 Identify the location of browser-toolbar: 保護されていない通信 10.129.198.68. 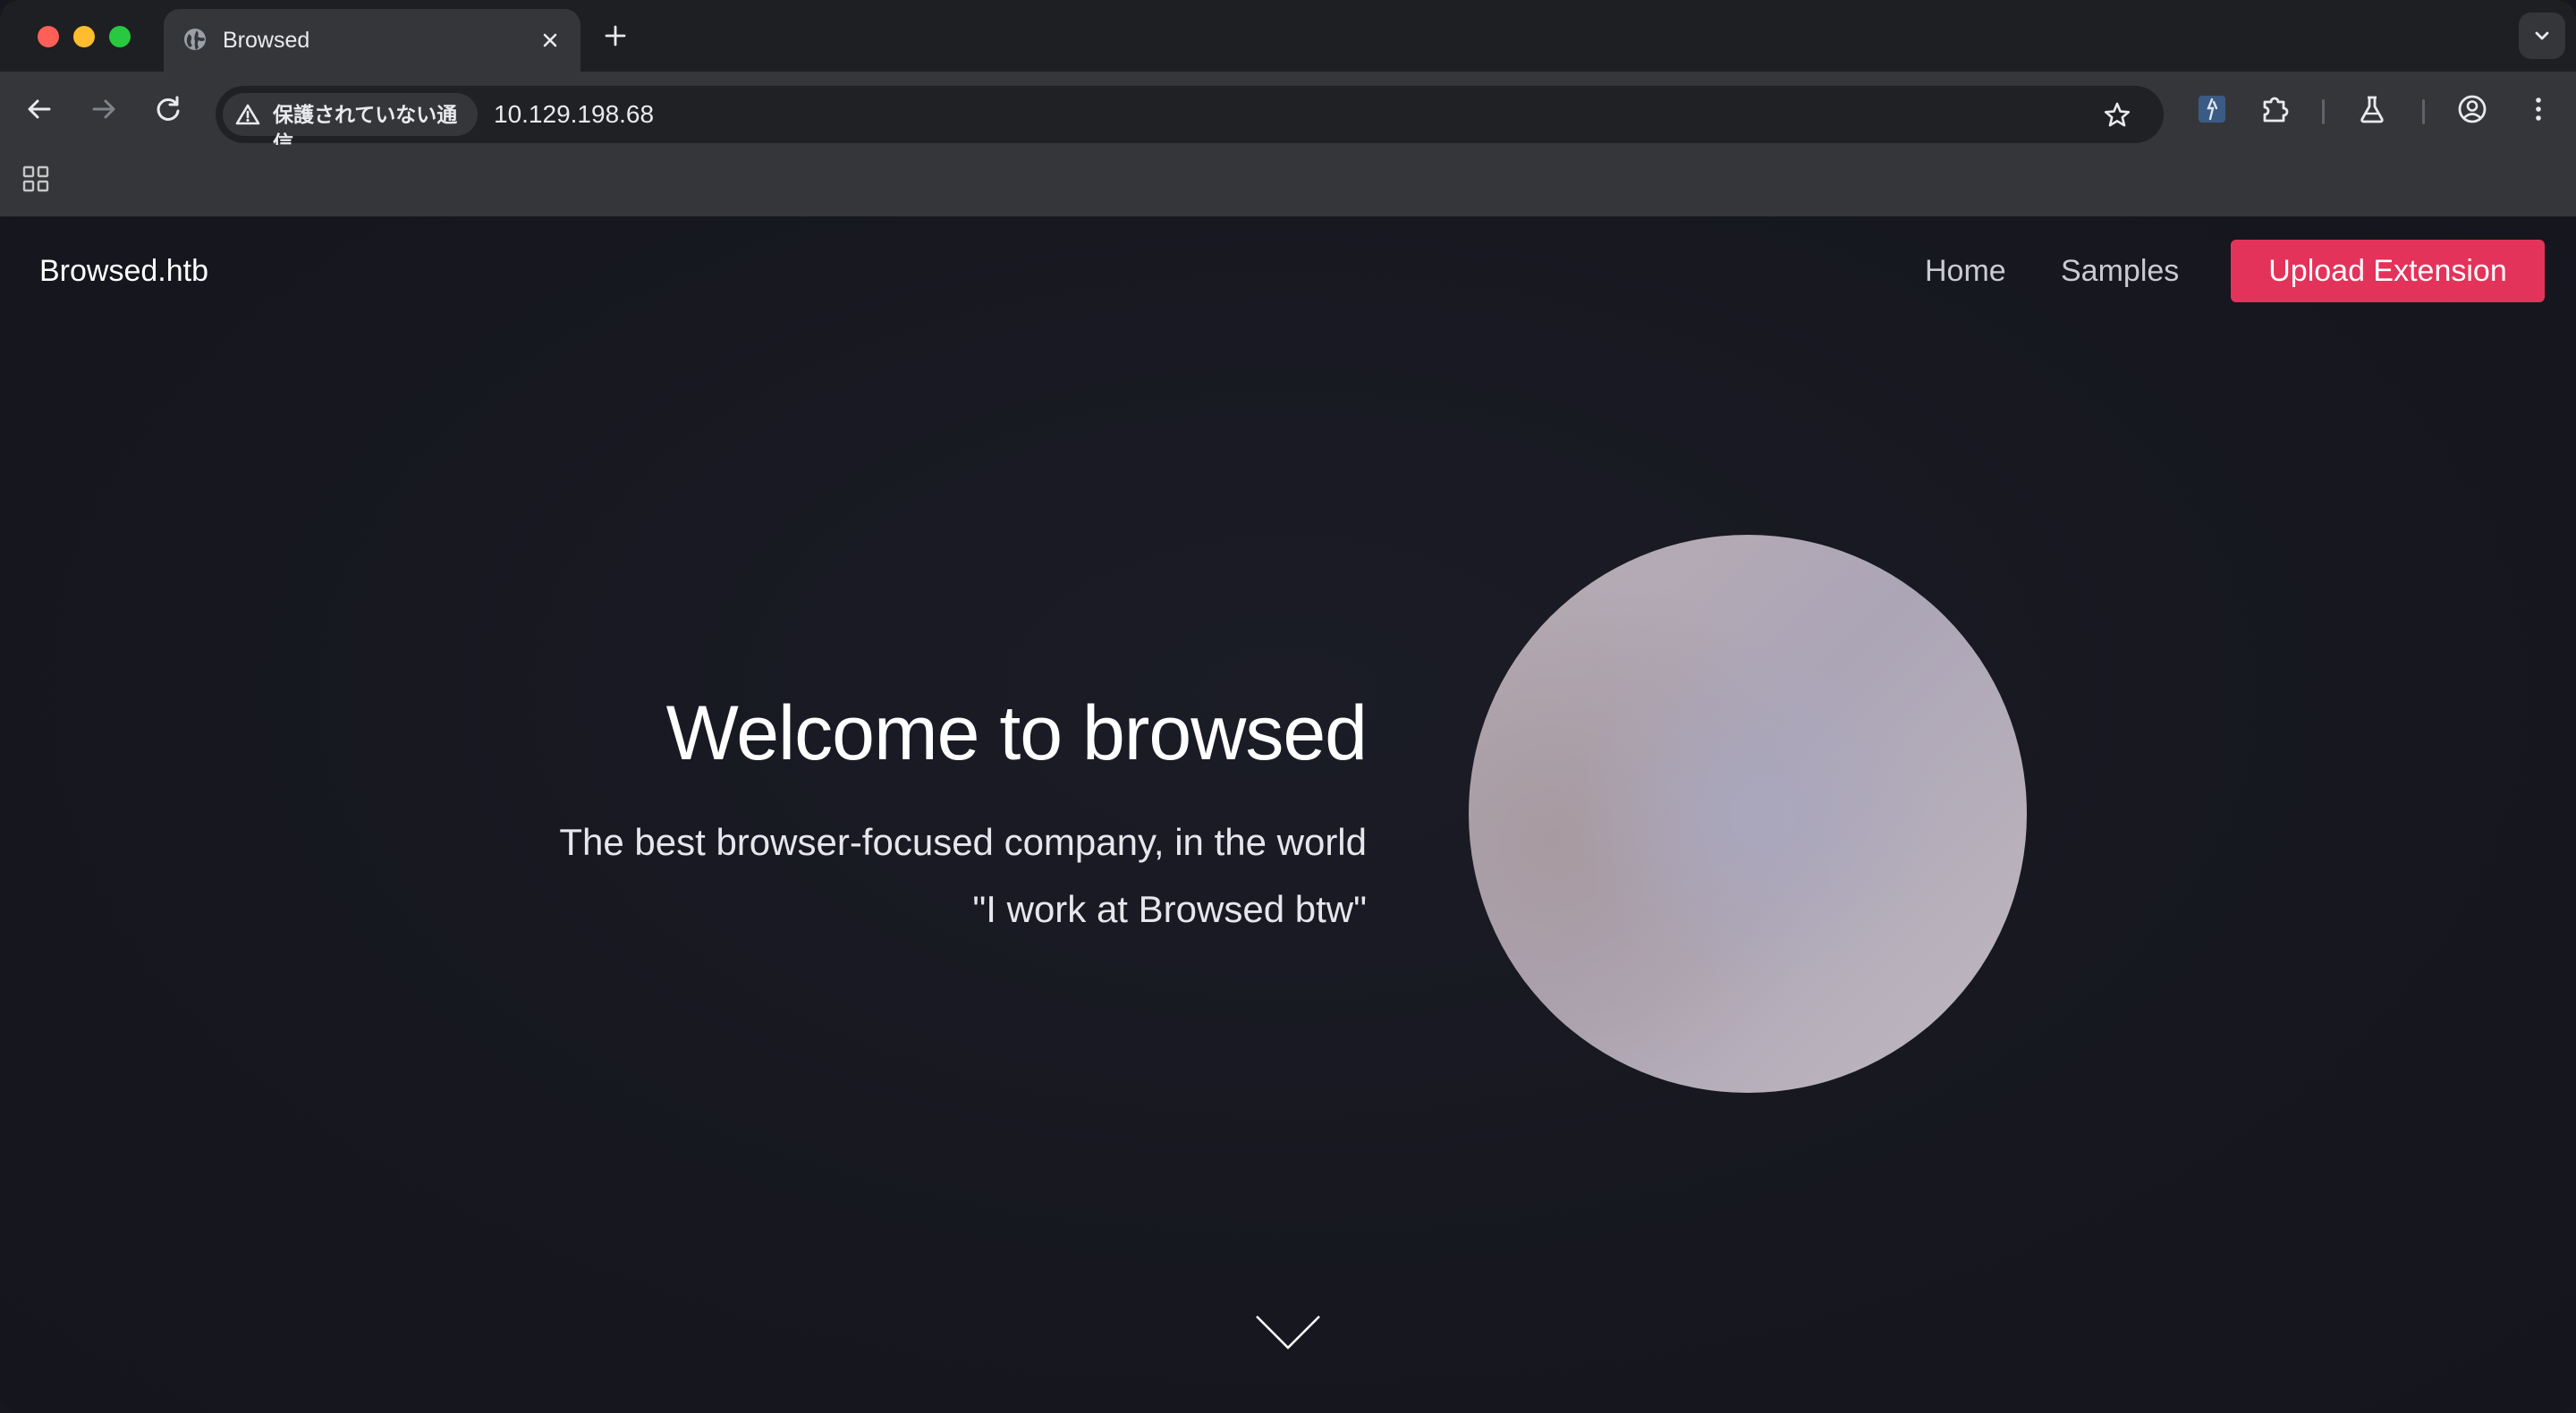
(1288, 113).